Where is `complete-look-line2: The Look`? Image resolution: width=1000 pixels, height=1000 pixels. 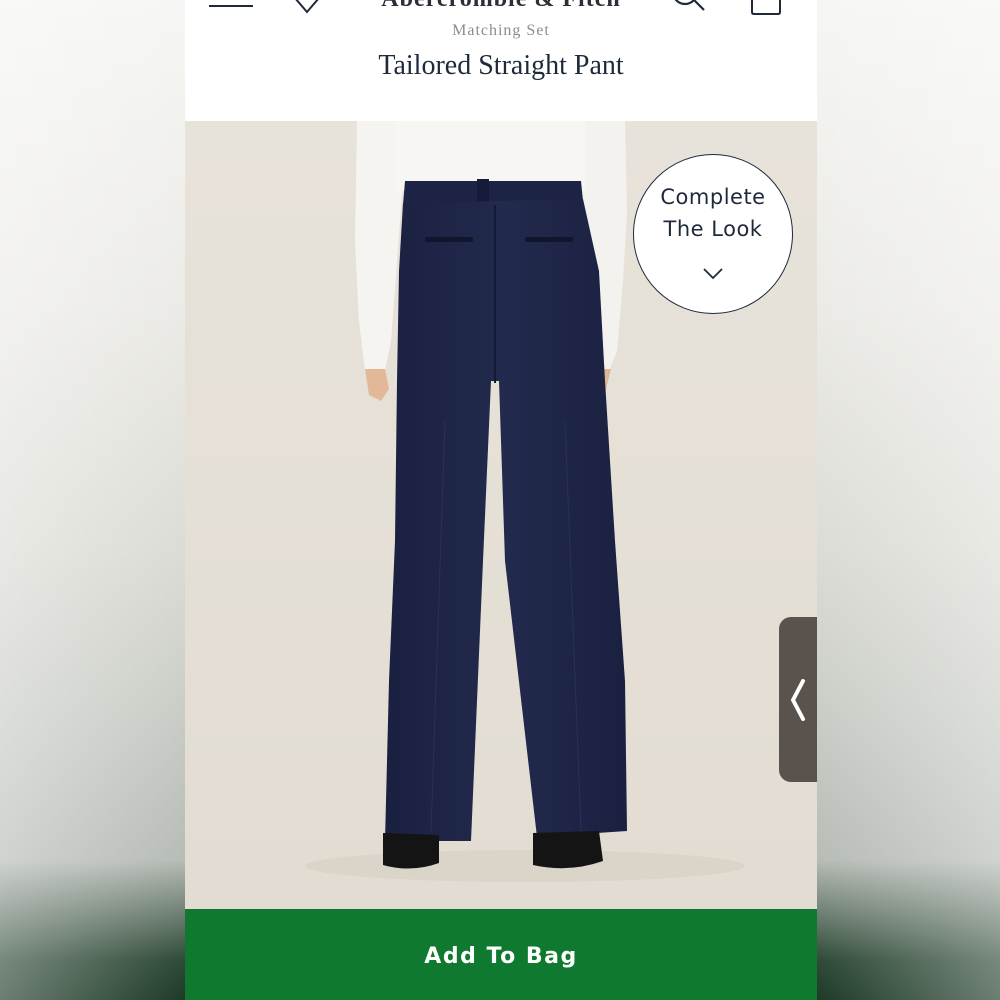 complete-look-line2: The Look is located at coordinates (713, 229).